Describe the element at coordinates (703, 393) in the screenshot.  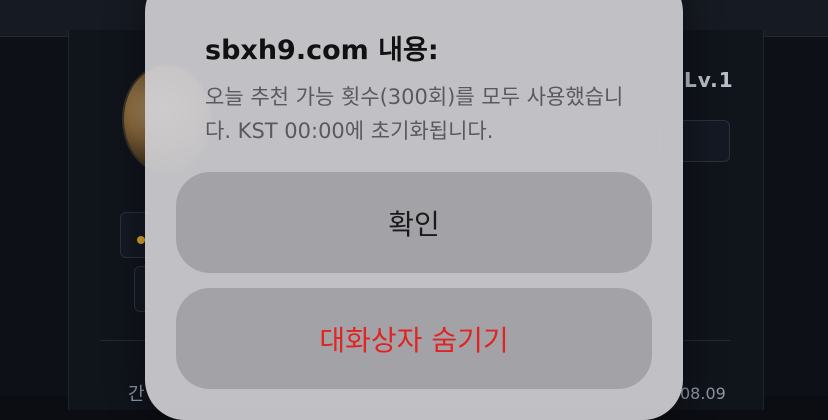
I see `bottom-date: 08.09` at that location.